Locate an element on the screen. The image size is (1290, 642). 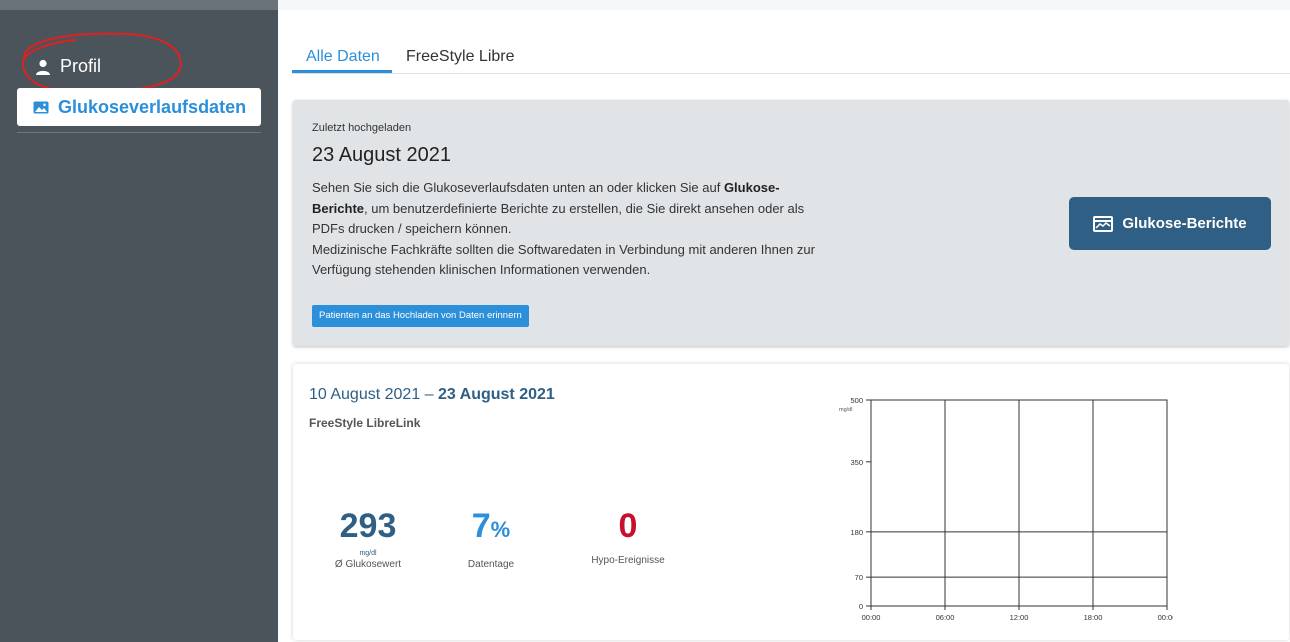
stat-hypo-events: 0 Hypo-Ereignisse is located at coordinates (628, 537).